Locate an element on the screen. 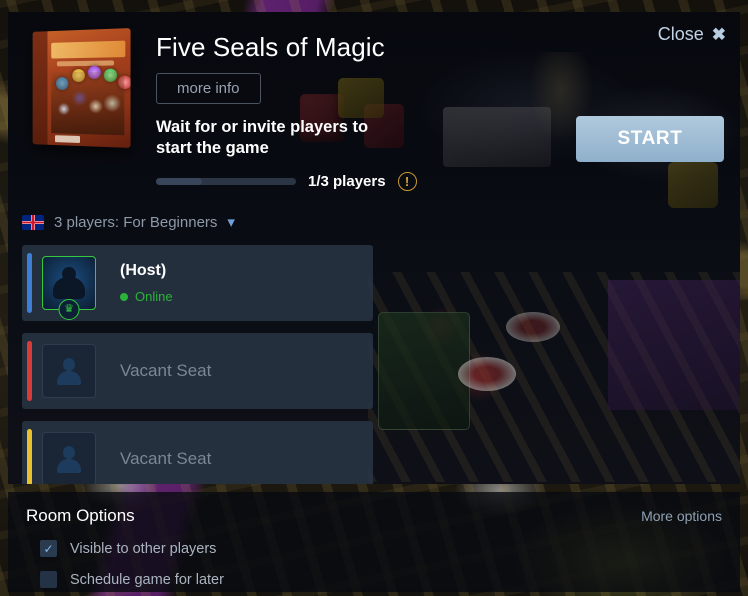 This screenshot has height=596, width=748. room-option-label: Schedule game for later is located at coordinates (147, 579).